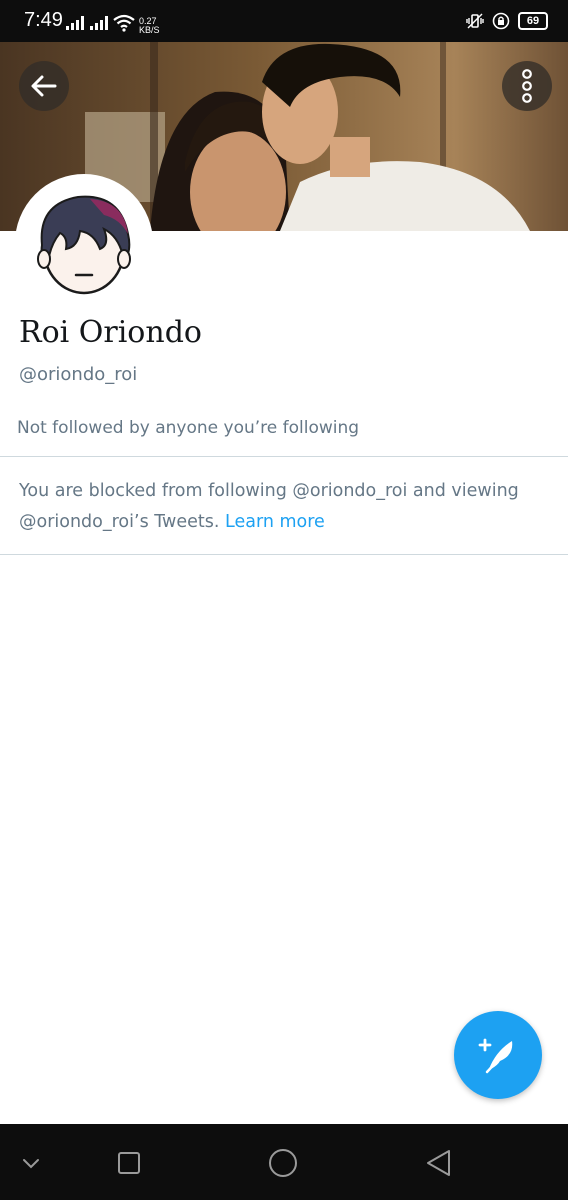 The image size is (568, 1200). I want to click on display-name: Roi Oriondo, so click(110, 332).